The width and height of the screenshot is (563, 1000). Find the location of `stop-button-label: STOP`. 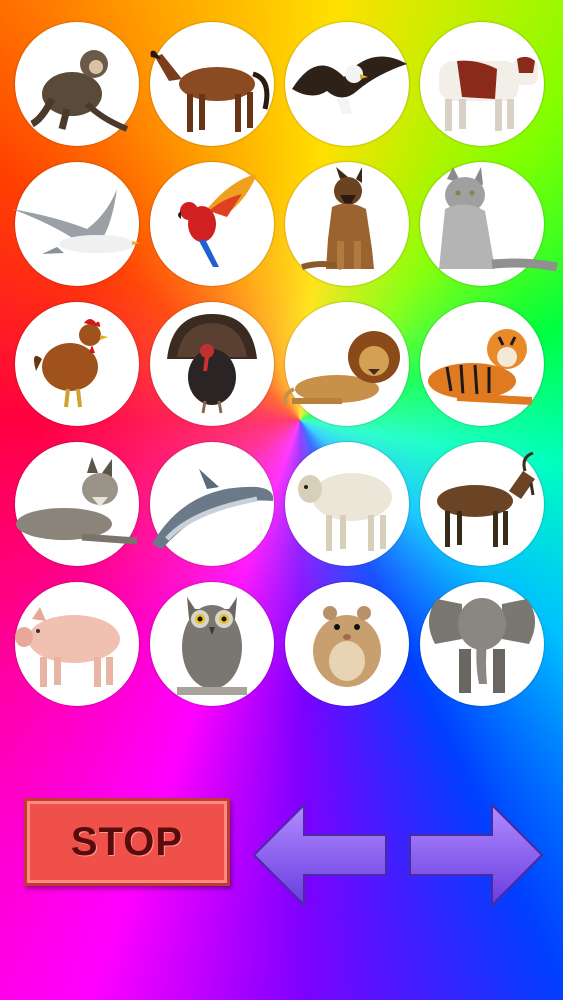

stop-button-label: STOP is located at coordinates (127, 841).